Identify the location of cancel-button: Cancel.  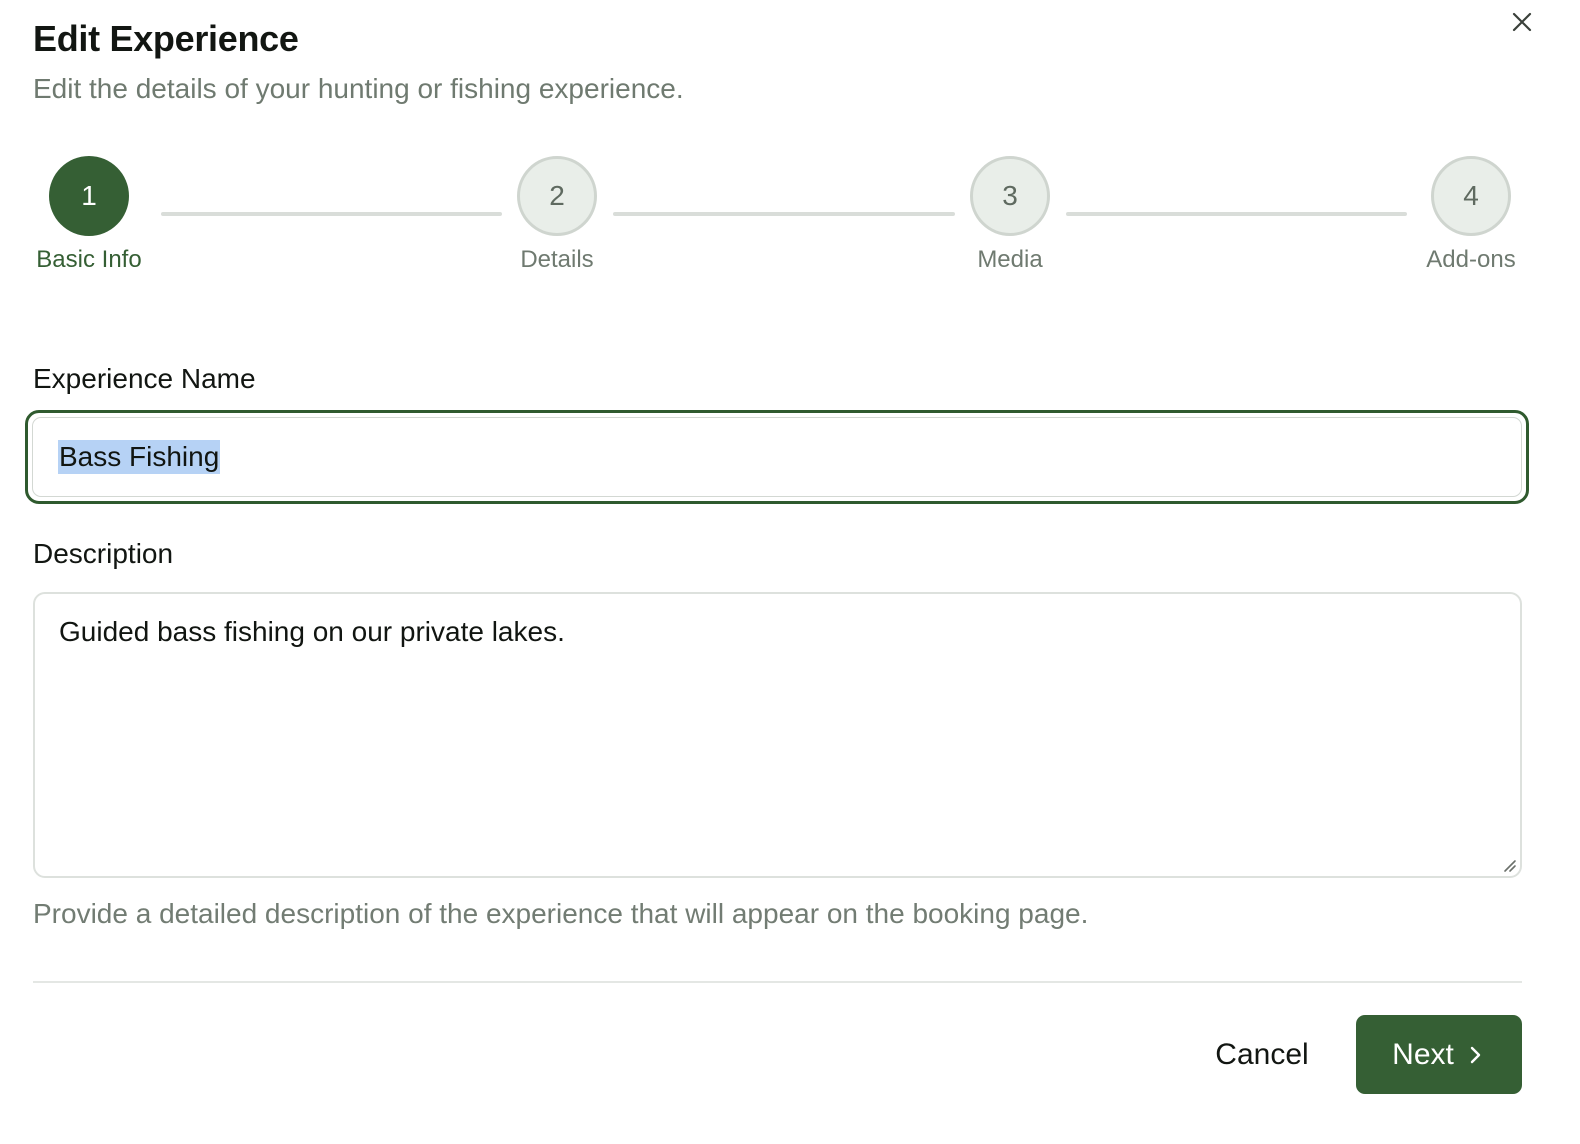
(1262, 1055).